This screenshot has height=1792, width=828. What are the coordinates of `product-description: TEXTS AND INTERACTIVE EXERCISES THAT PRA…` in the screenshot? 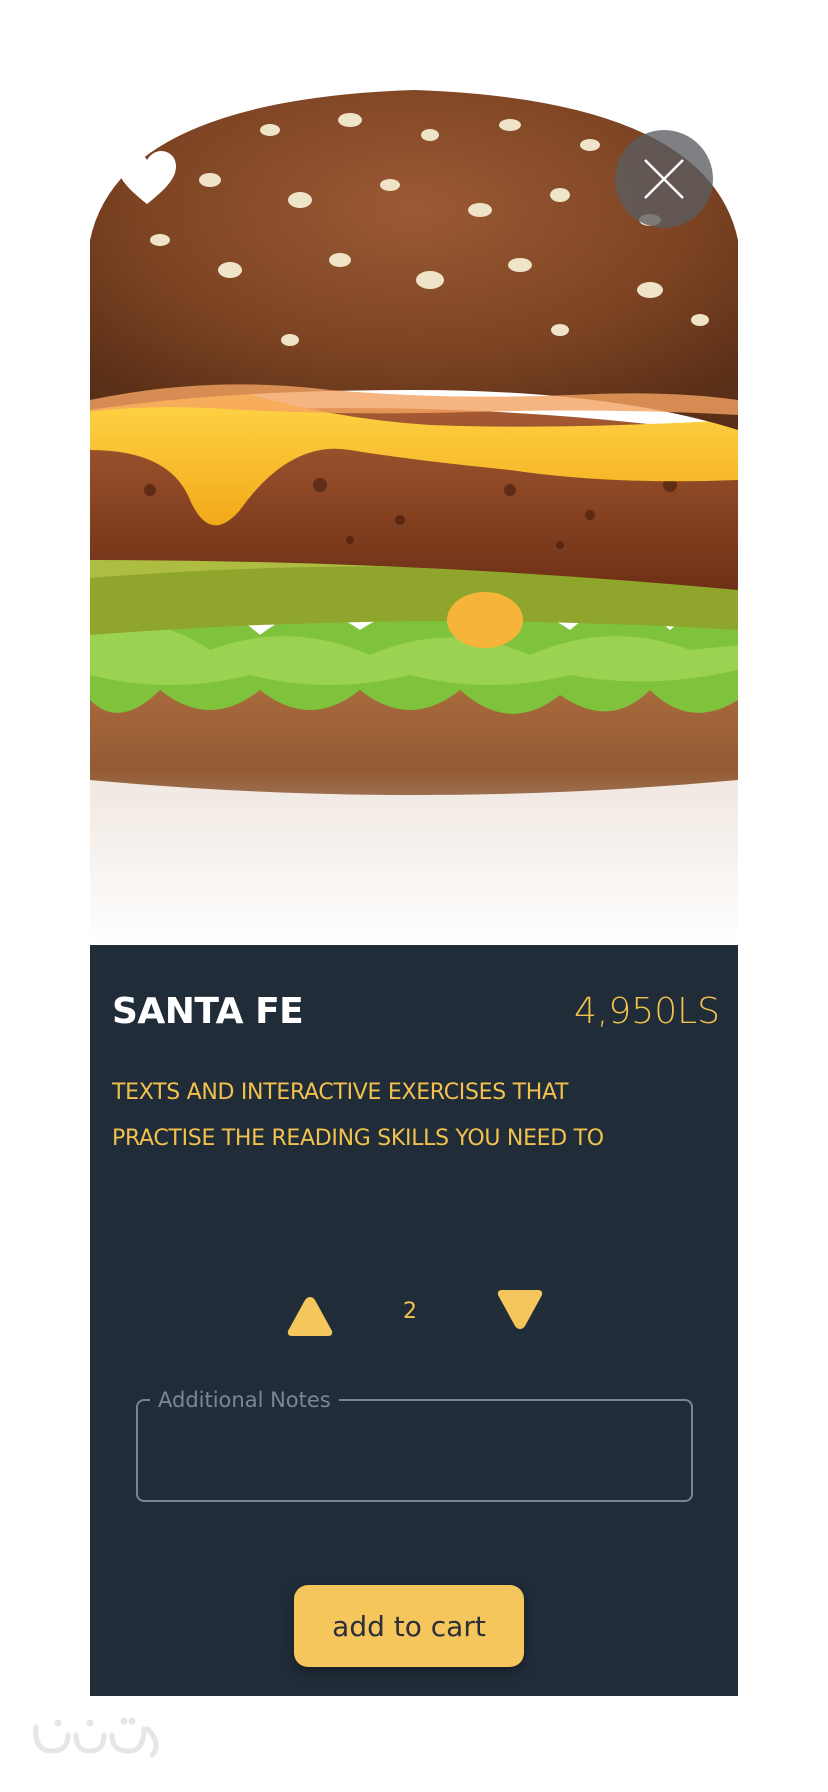 It's located at (412, 1116).